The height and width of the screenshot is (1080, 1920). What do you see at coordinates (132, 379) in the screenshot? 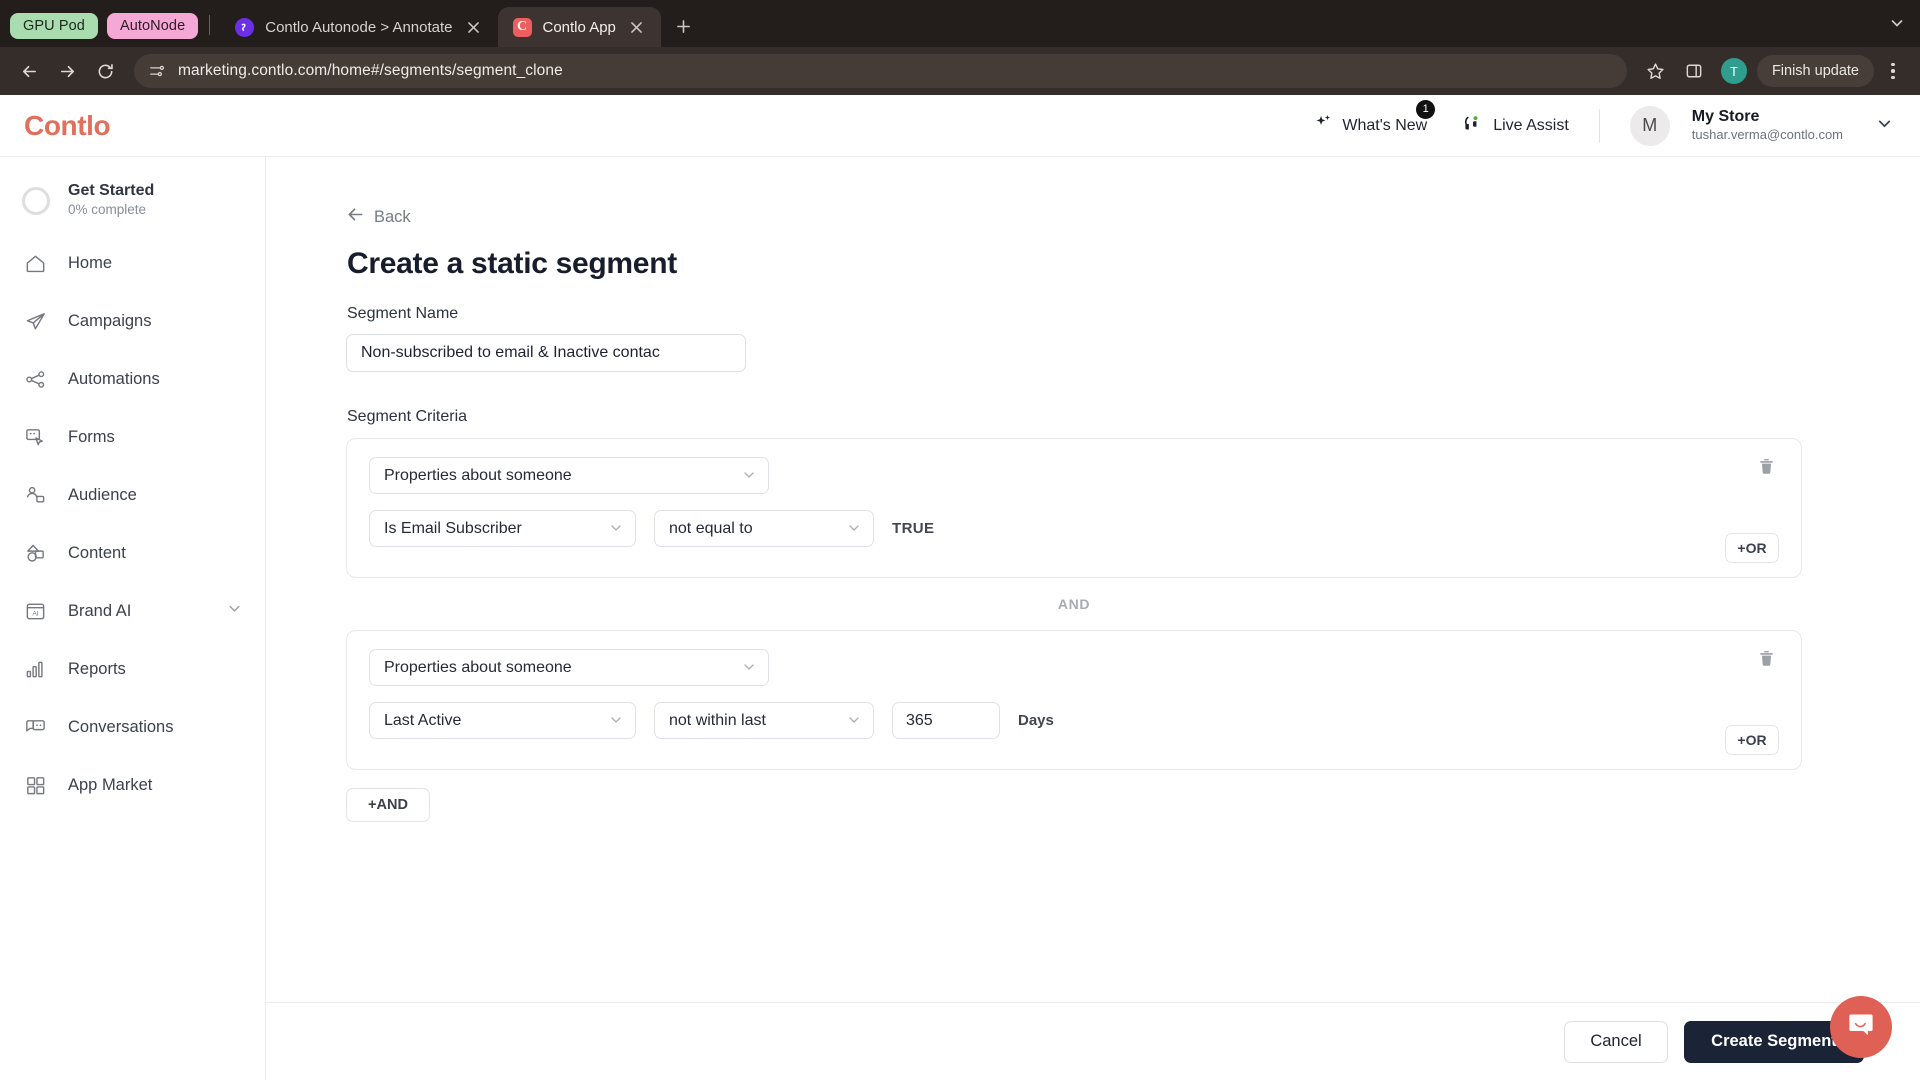
I see `sidebar-item-automations: Automations` at bounding box center [132, 379].